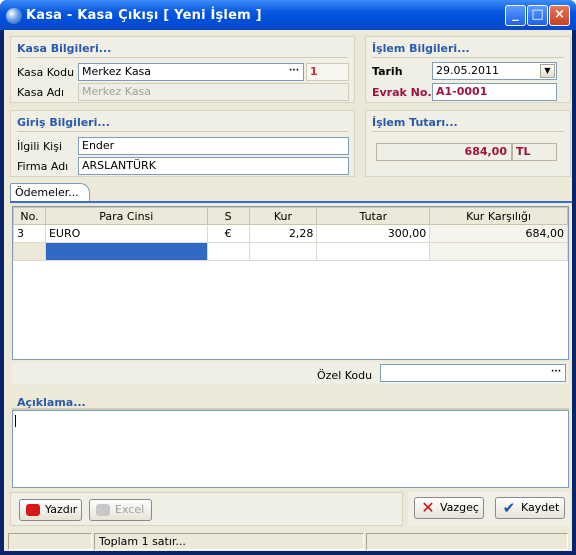  I want to click on cell-symbol, so click(228, 251).